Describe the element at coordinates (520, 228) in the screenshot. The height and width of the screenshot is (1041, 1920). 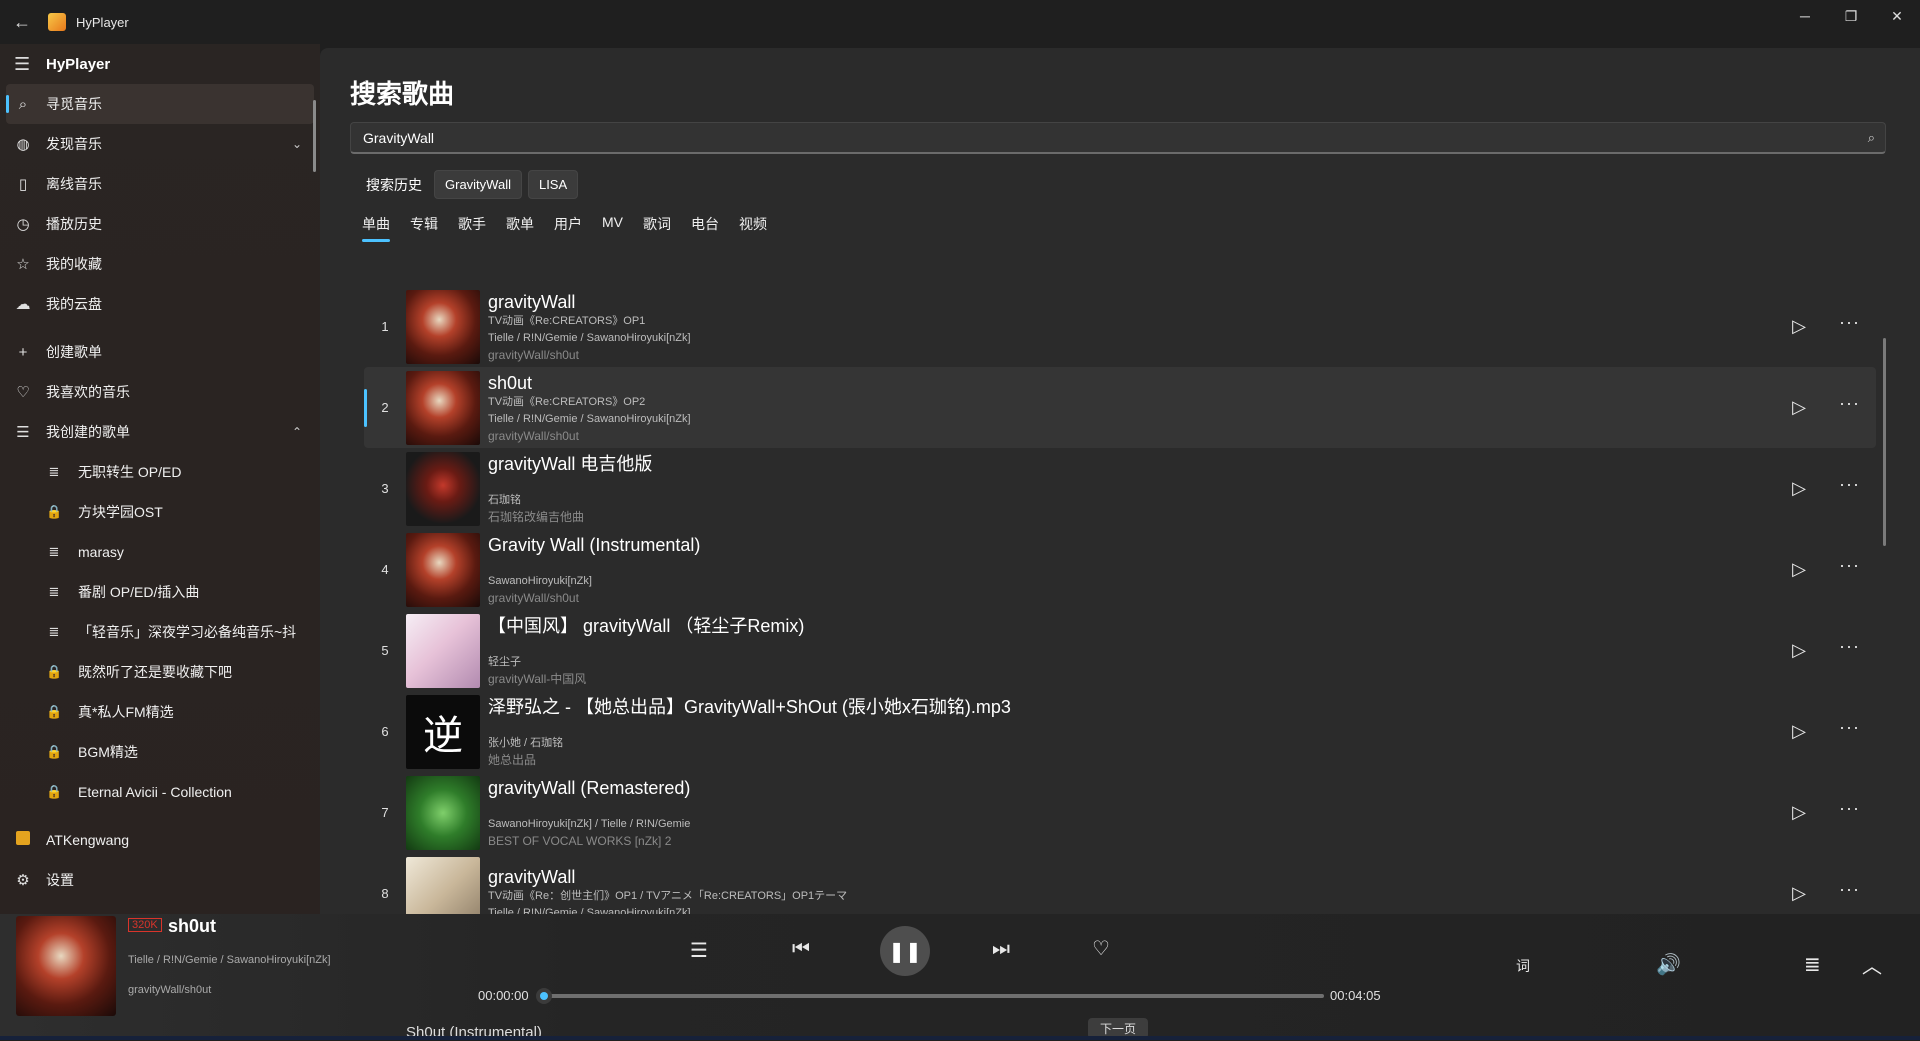
I see `tab-3: 歌单` at that location.